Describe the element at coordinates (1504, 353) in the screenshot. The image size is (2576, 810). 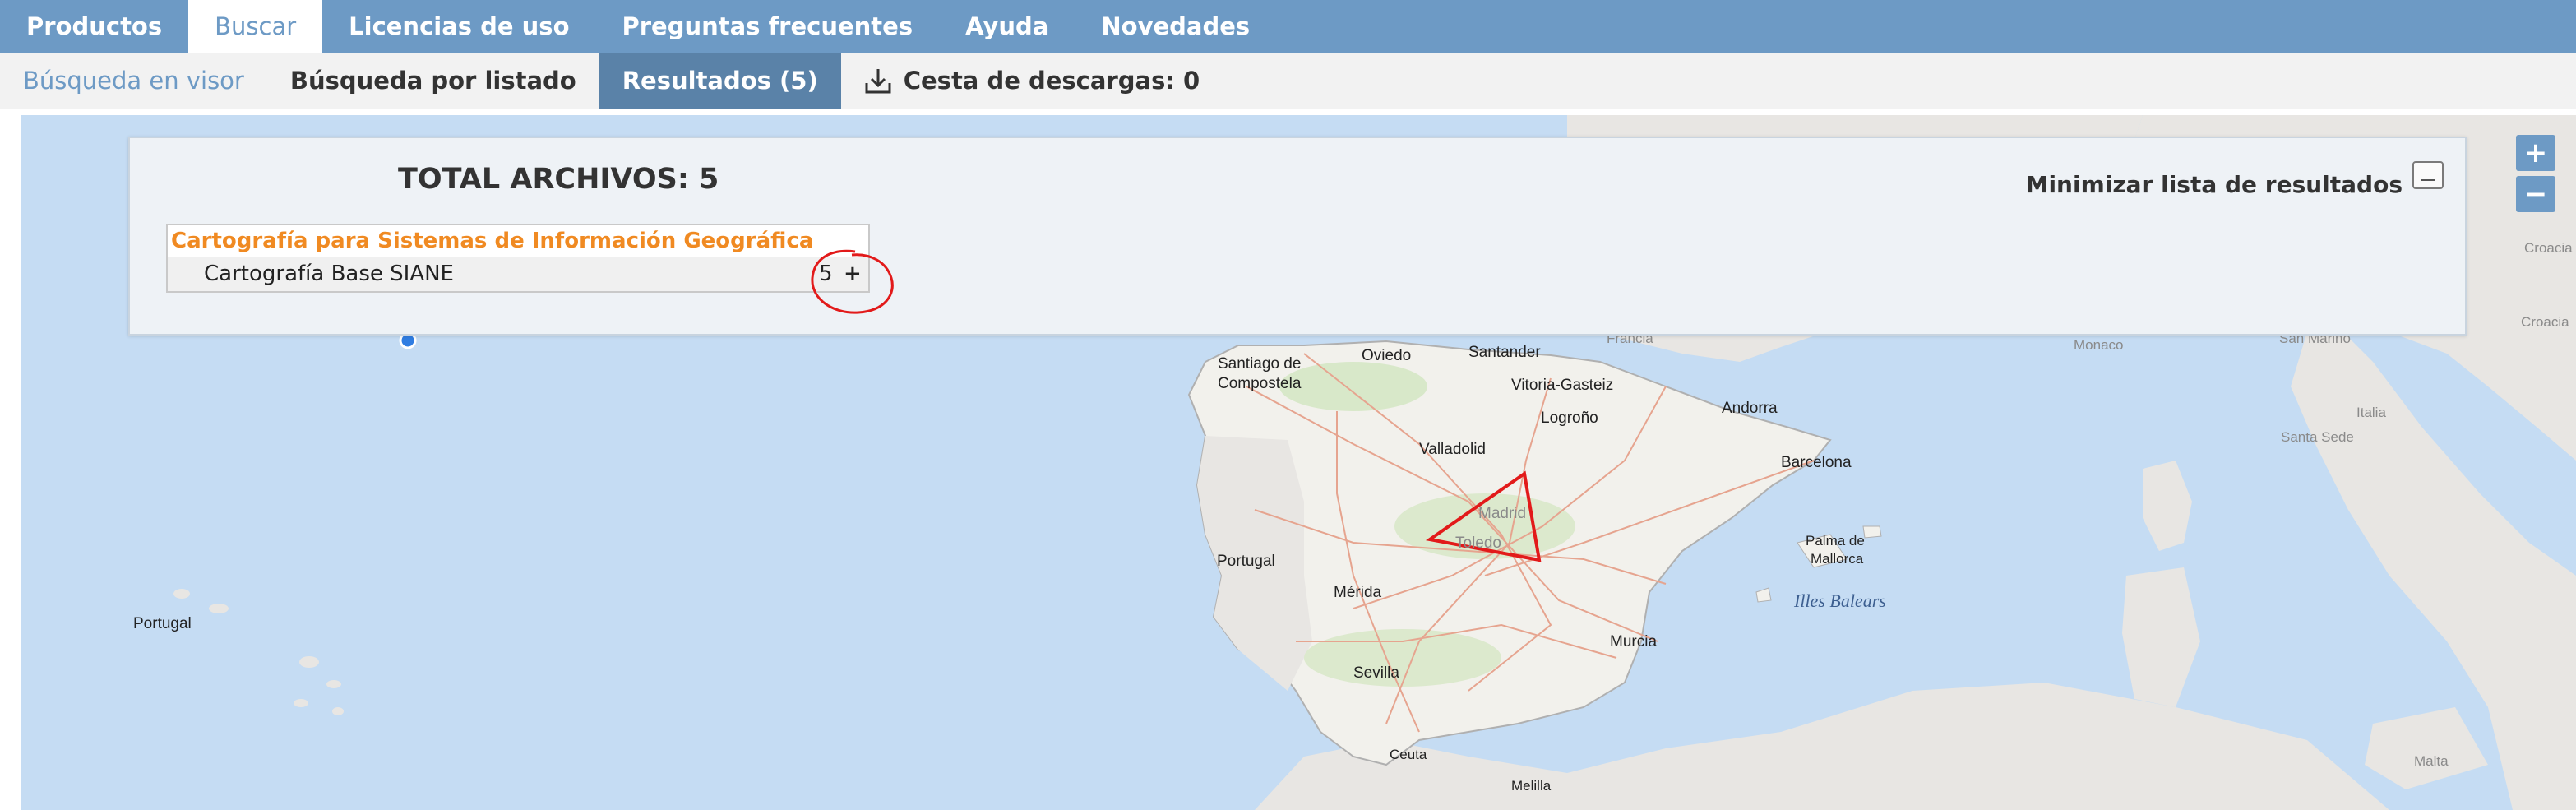
I see `label-santander: Santander` at that location.